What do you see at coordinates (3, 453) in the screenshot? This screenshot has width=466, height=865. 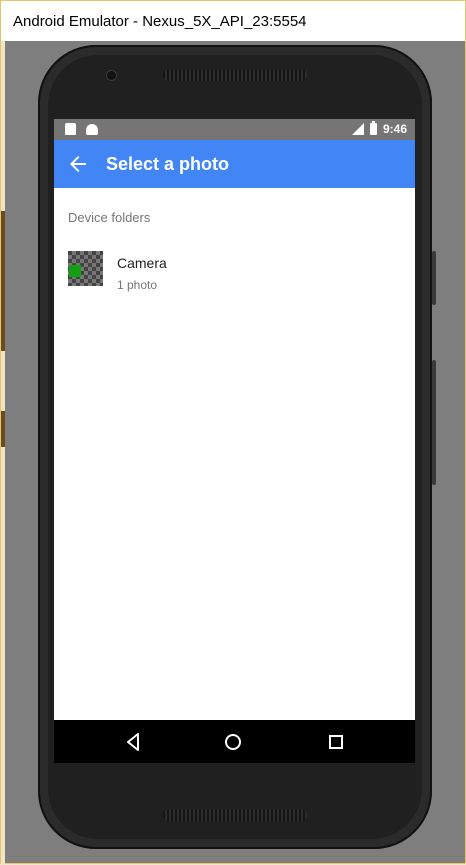 I see `desktop-background-strip` at bounding box center [3, 453].